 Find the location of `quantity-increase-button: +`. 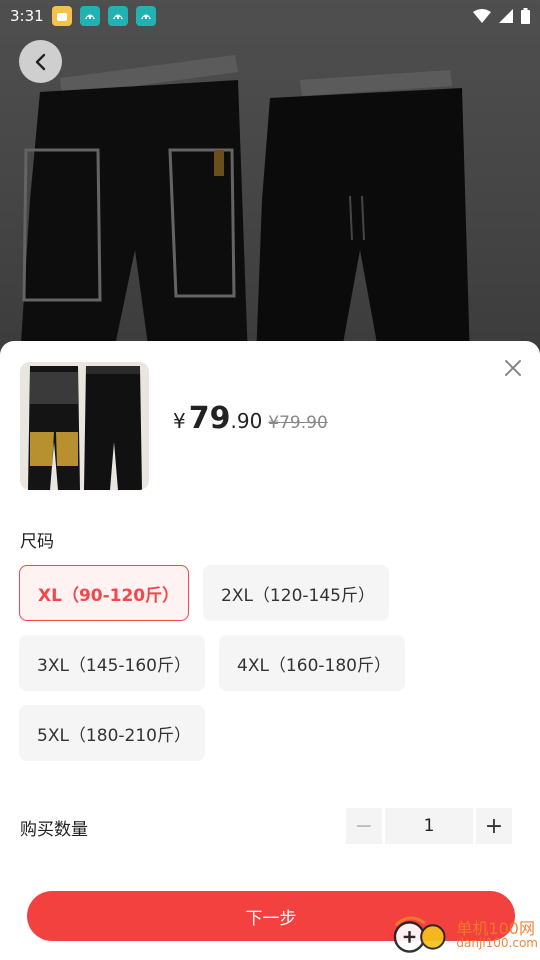

quantity-increase-button: + is located at coordinates (494, 826).